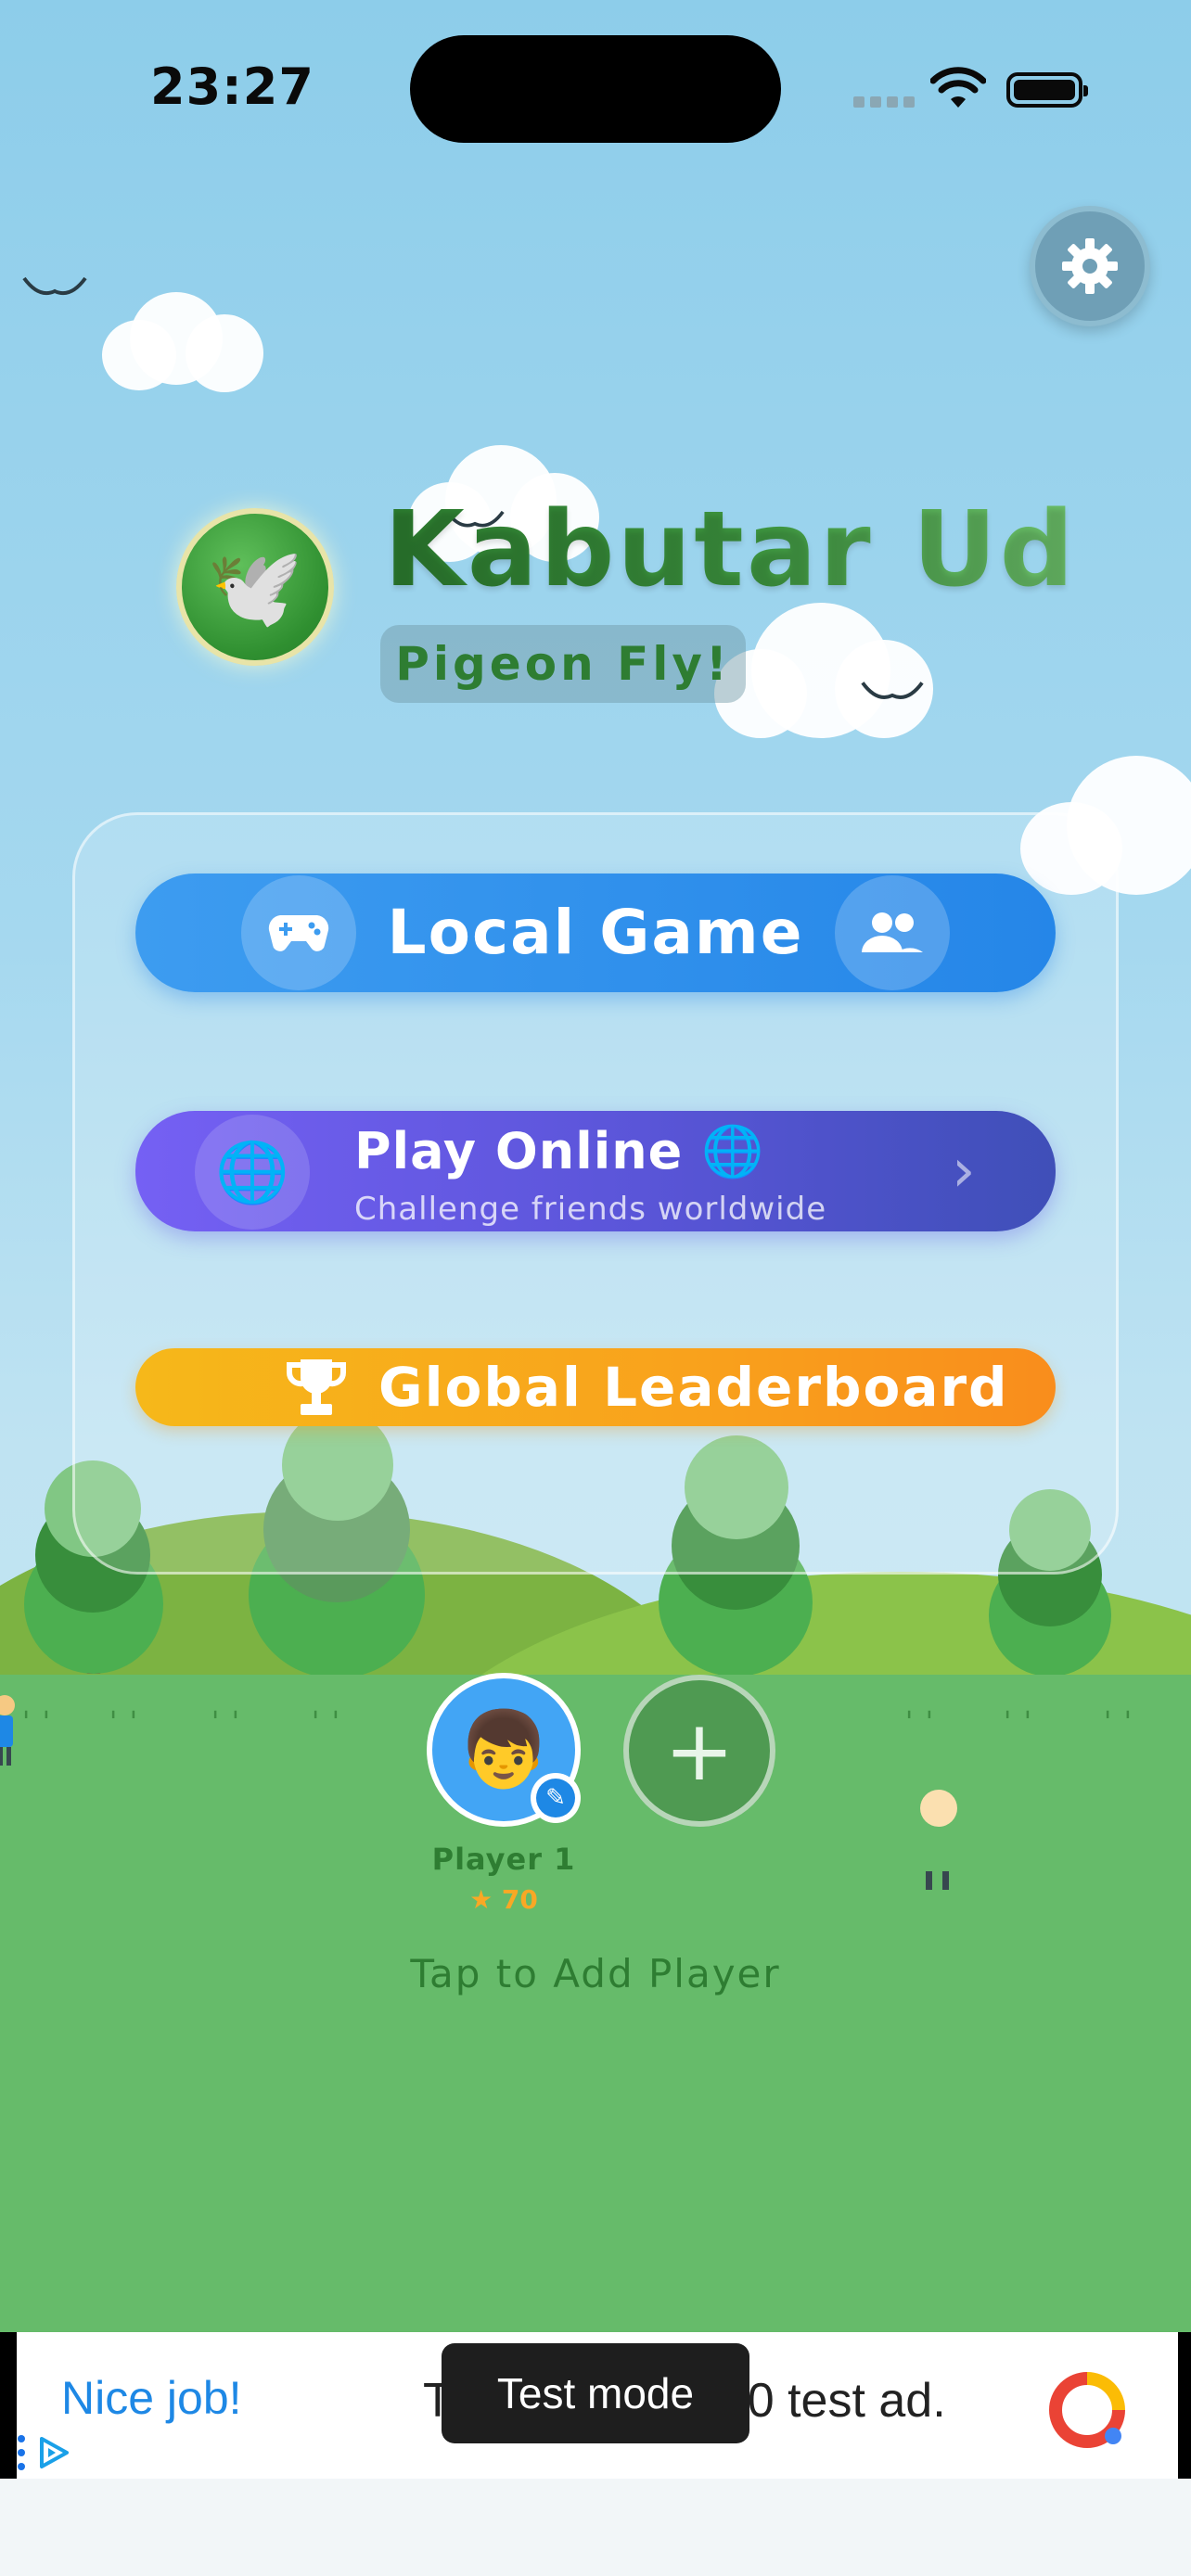 The height and width of the screenshot is (2576, 1191). I want to click on pencil-icon: ✎, so click(555, 1798).